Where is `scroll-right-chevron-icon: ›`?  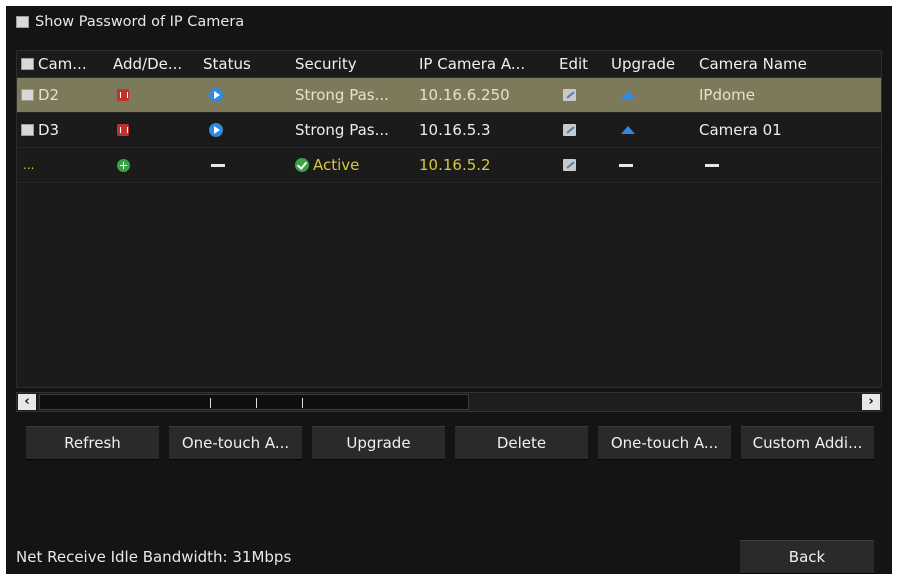
scroll-right-chevron-icon: › is located at coordinates (871, 402).